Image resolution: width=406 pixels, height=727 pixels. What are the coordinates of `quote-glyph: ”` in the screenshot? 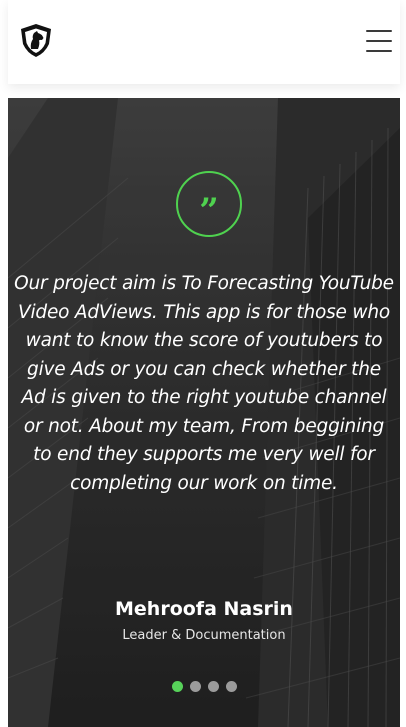 It's located at (209, 211).